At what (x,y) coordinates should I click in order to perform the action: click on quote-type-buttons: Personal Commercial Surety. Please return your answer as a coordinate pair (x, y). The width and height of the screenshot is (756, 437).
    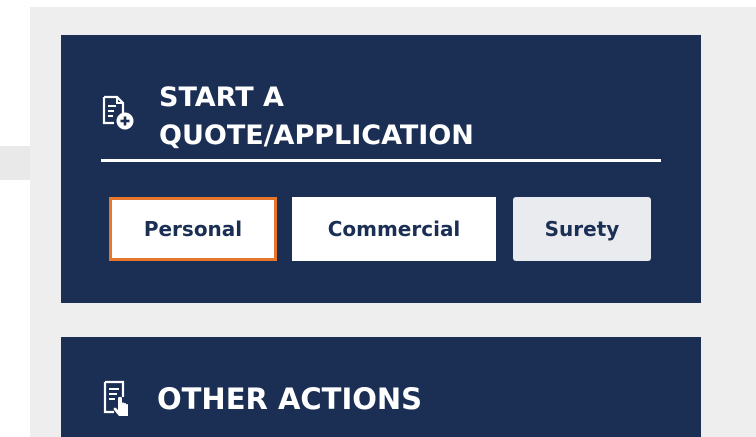
    Looking at the image, I should click on (380, 229).